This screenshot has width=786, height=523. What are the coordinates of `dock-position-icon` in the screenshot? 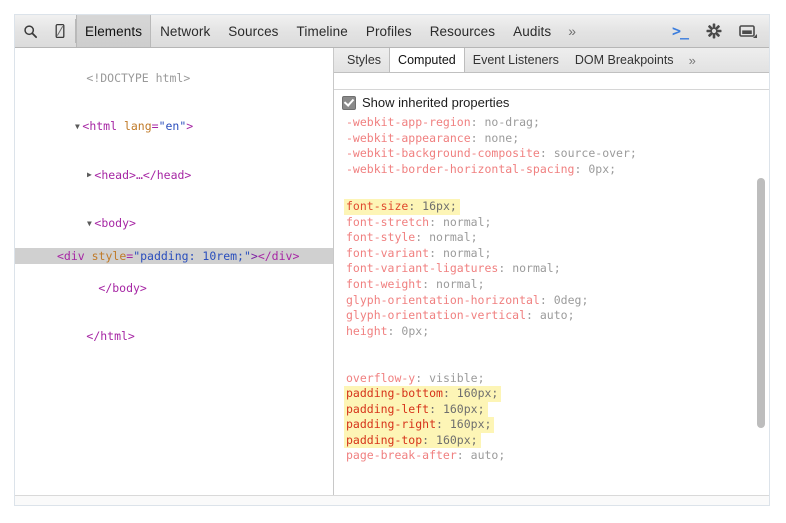 It's located at (748, 31).